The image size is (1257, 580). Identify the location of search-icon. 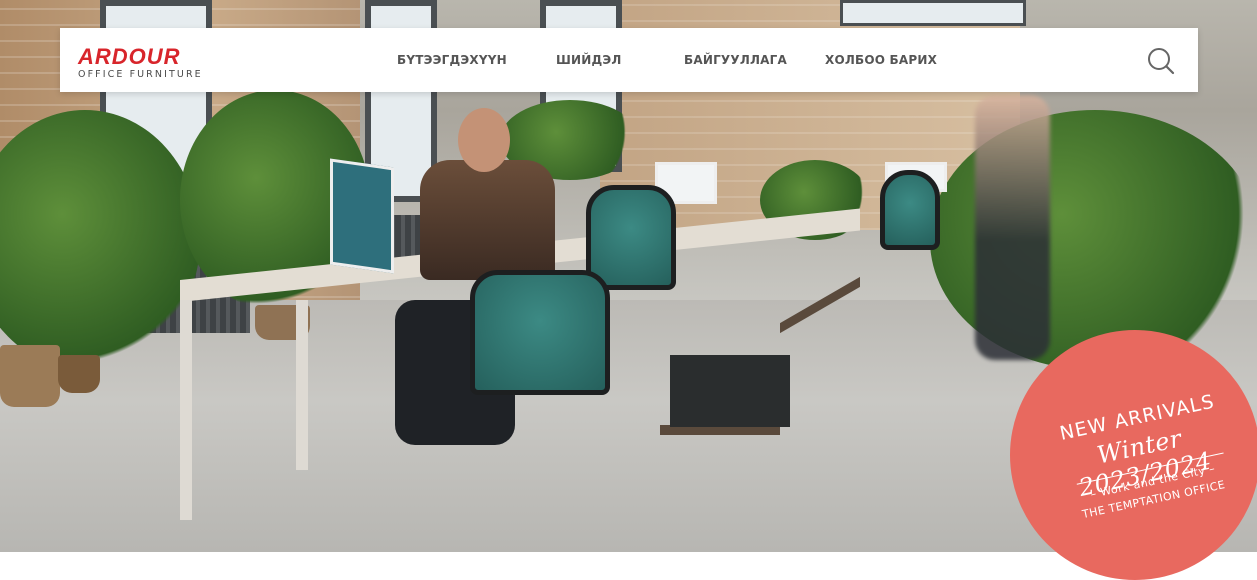
(1161, 61).